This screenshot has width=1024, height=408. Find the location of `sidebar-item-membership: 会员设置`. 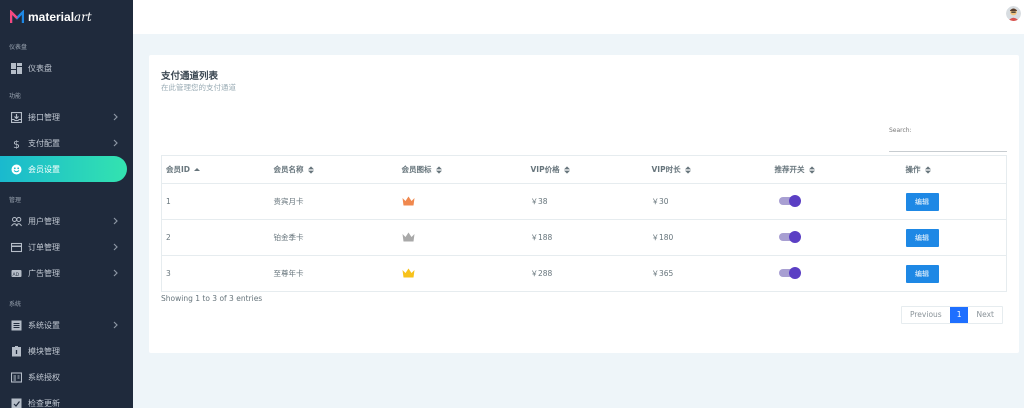

sidebar-item-membership: 会员设置 is located at coordinates (63, 169).